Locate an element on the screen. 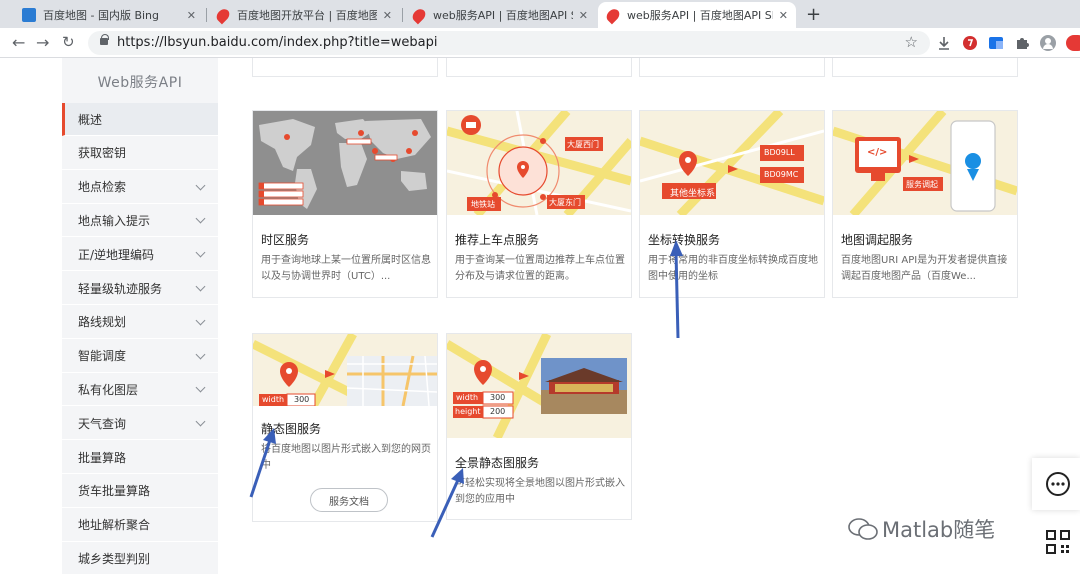 This screenshot has width=1080, height=575. sidebar-item: 地点输入提示 is located at coordinates (140, 221).